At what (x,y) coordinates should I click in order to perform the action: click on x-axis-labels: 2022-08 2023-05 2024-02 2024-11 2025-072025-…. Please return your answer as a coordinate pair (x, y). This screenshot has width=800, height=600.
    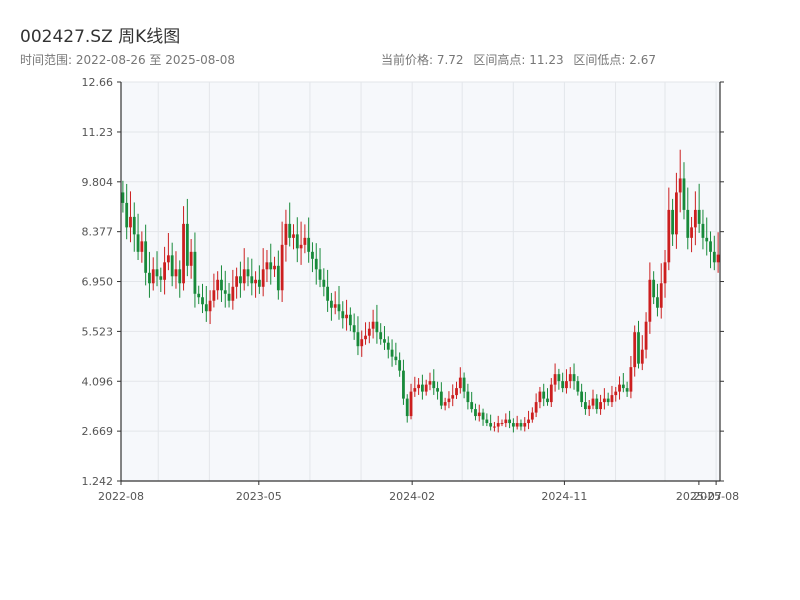
    Looking at the image, I should click on (418, 492).